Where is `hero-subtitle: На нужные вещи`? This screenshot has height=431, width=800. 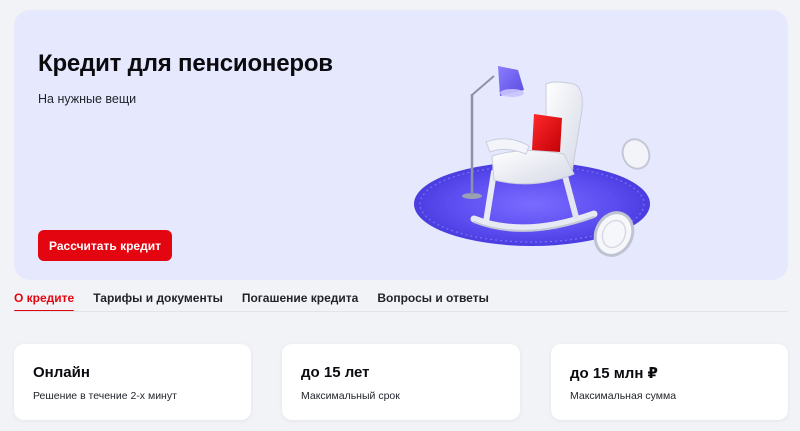 hero-subtitle: На нужные вещи is located at coordinates (87, 99).